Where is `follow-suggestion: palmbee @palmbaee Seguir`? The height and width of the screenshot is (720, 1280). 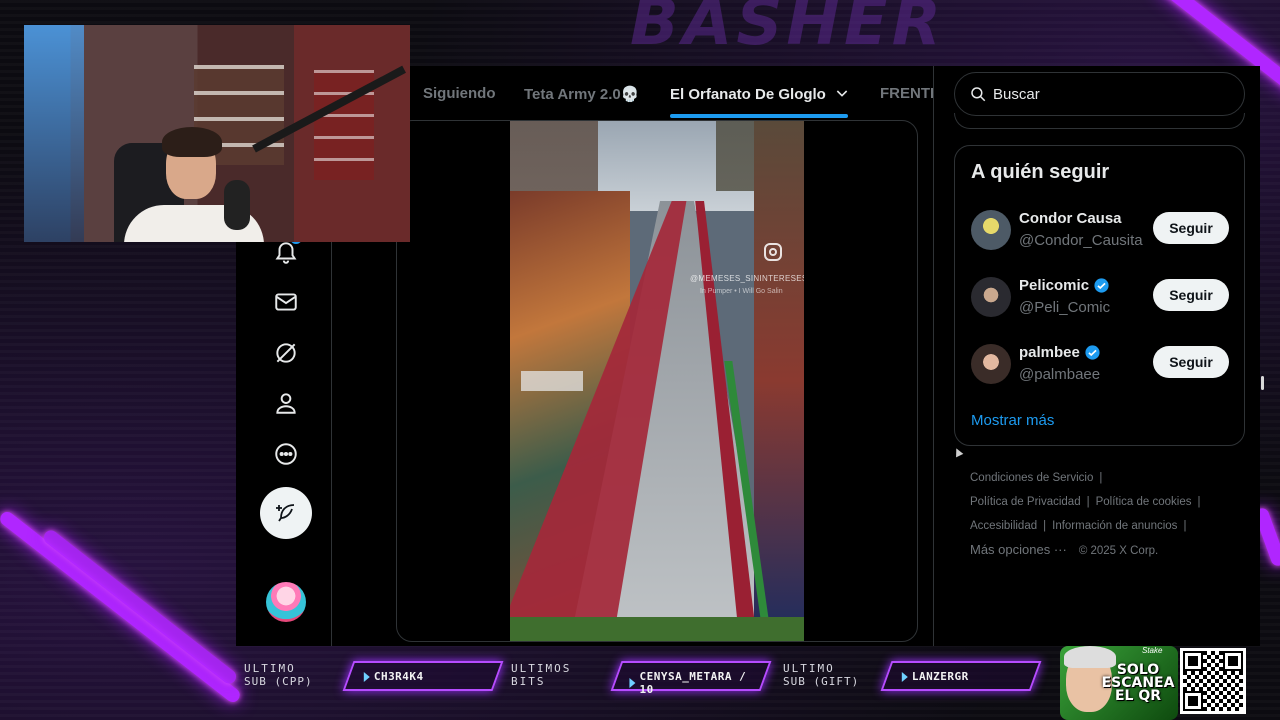 follow-suggestion: palmbee @palmbaee Seguir is located at coordinates (1100, 369).